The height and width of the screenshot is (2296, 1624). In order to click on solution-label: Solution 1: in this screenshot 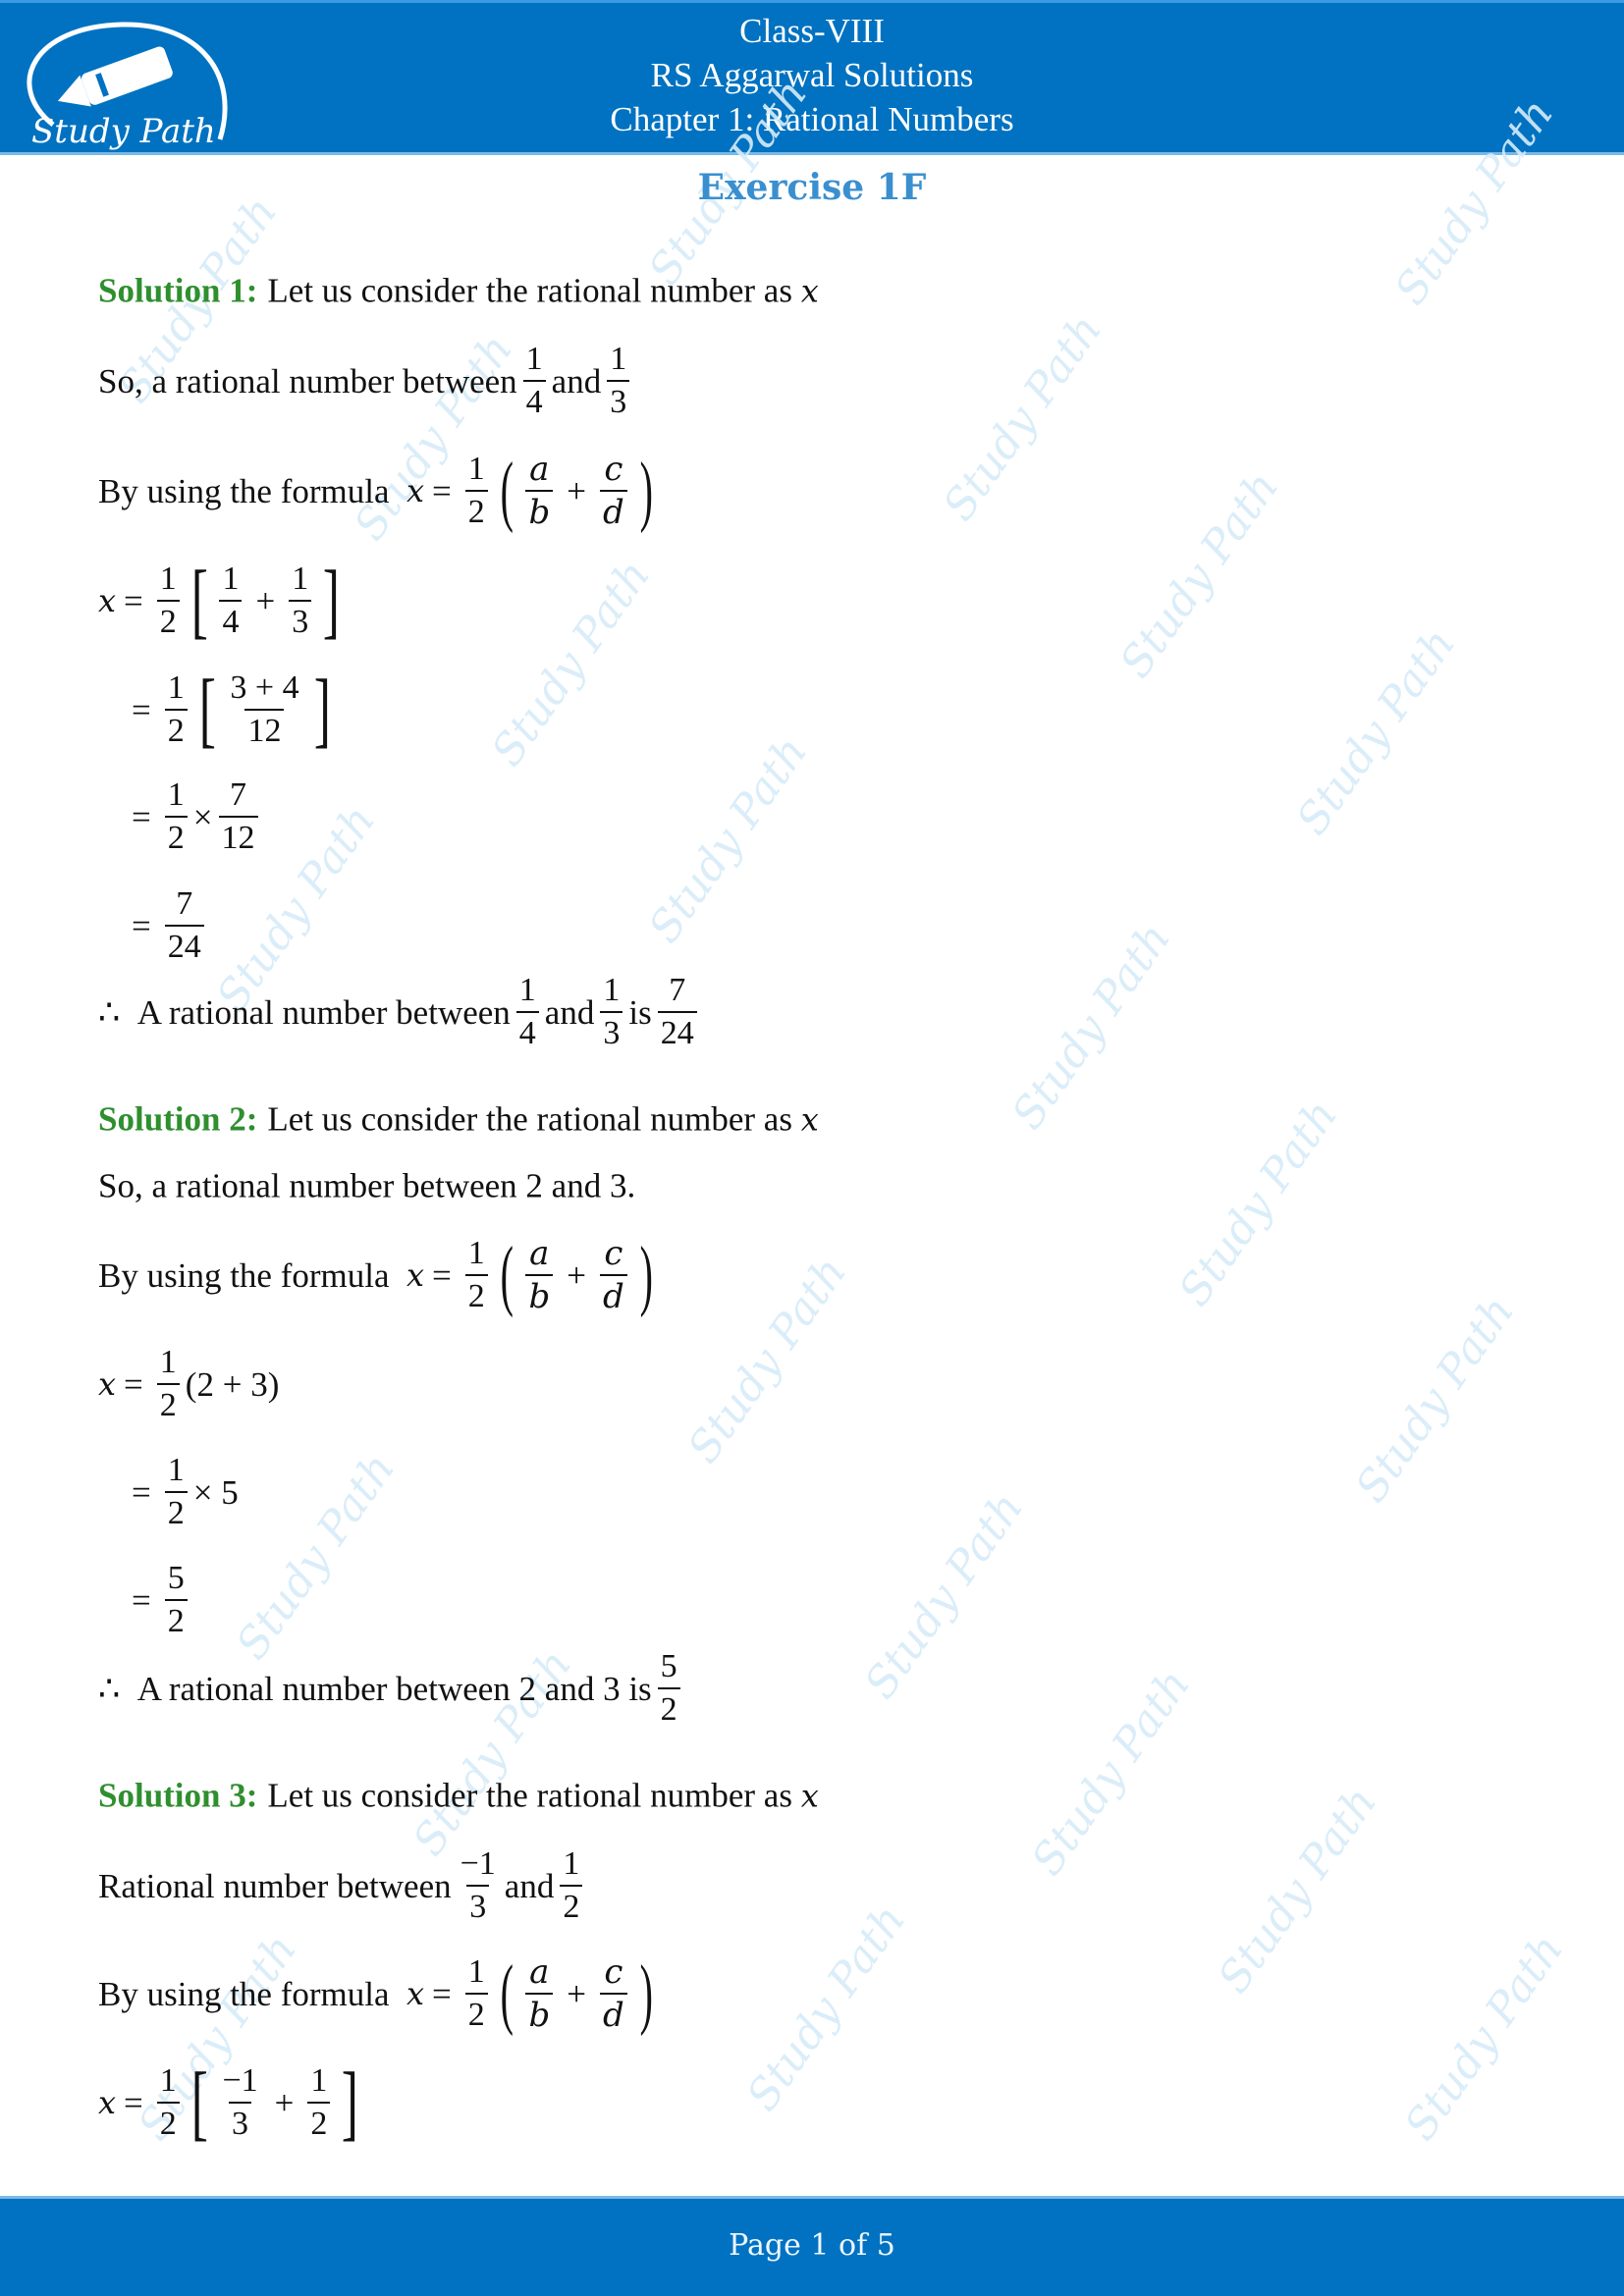, I will do `click(178, 291)`.